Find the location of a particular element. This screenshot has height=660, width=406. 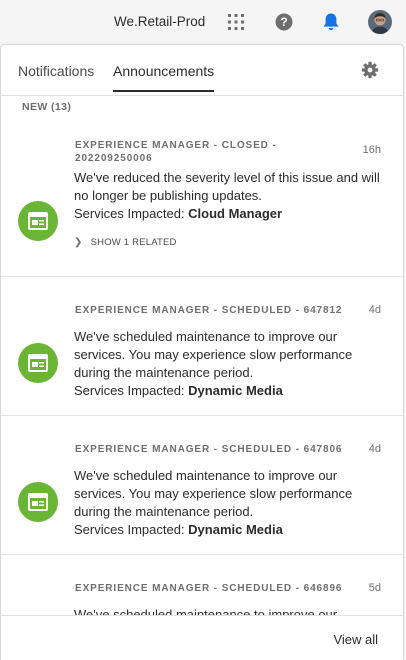

tab-announcements: Announcements is located at coordinates (164, 77).